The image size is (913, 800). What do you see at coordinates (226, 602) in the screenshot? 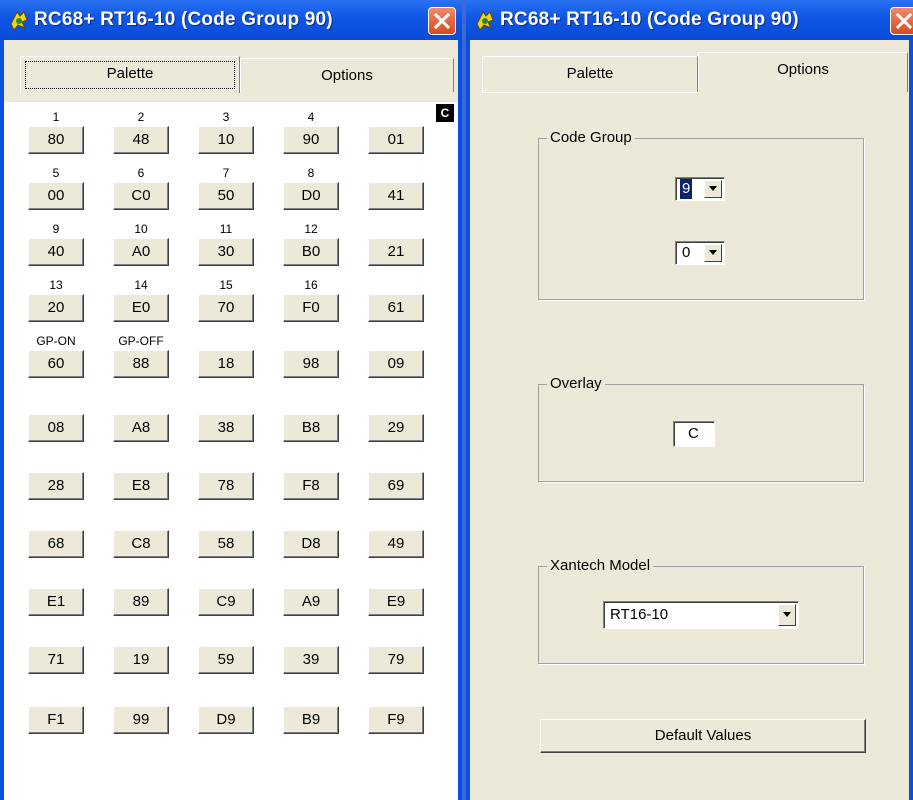
I see `palette-code-button: C9` at bounding box center [226, 602].